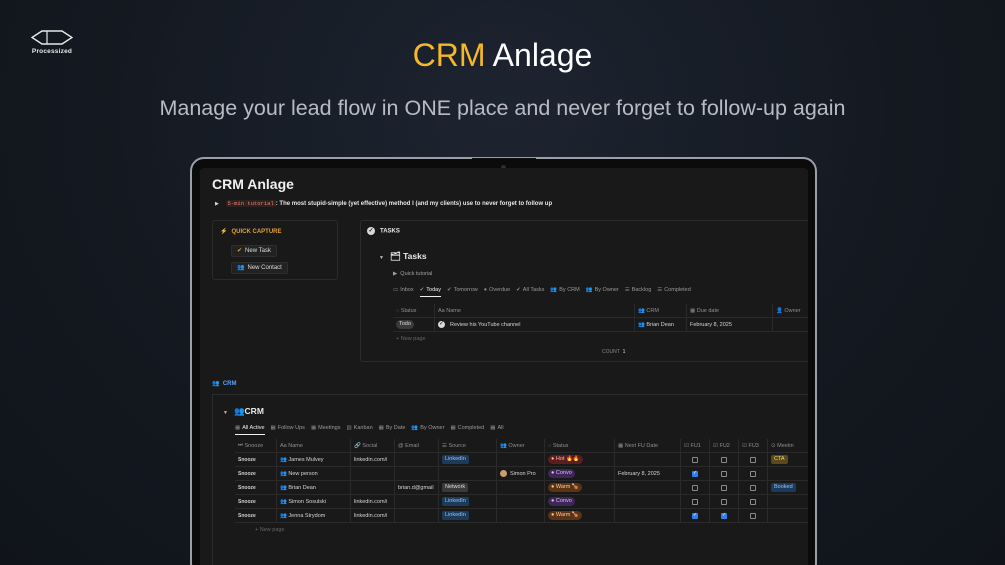  Describe the element at coordinates (314, 487) in the screenshot. I see `cell-name: 👥 Brian Dean` at that location.